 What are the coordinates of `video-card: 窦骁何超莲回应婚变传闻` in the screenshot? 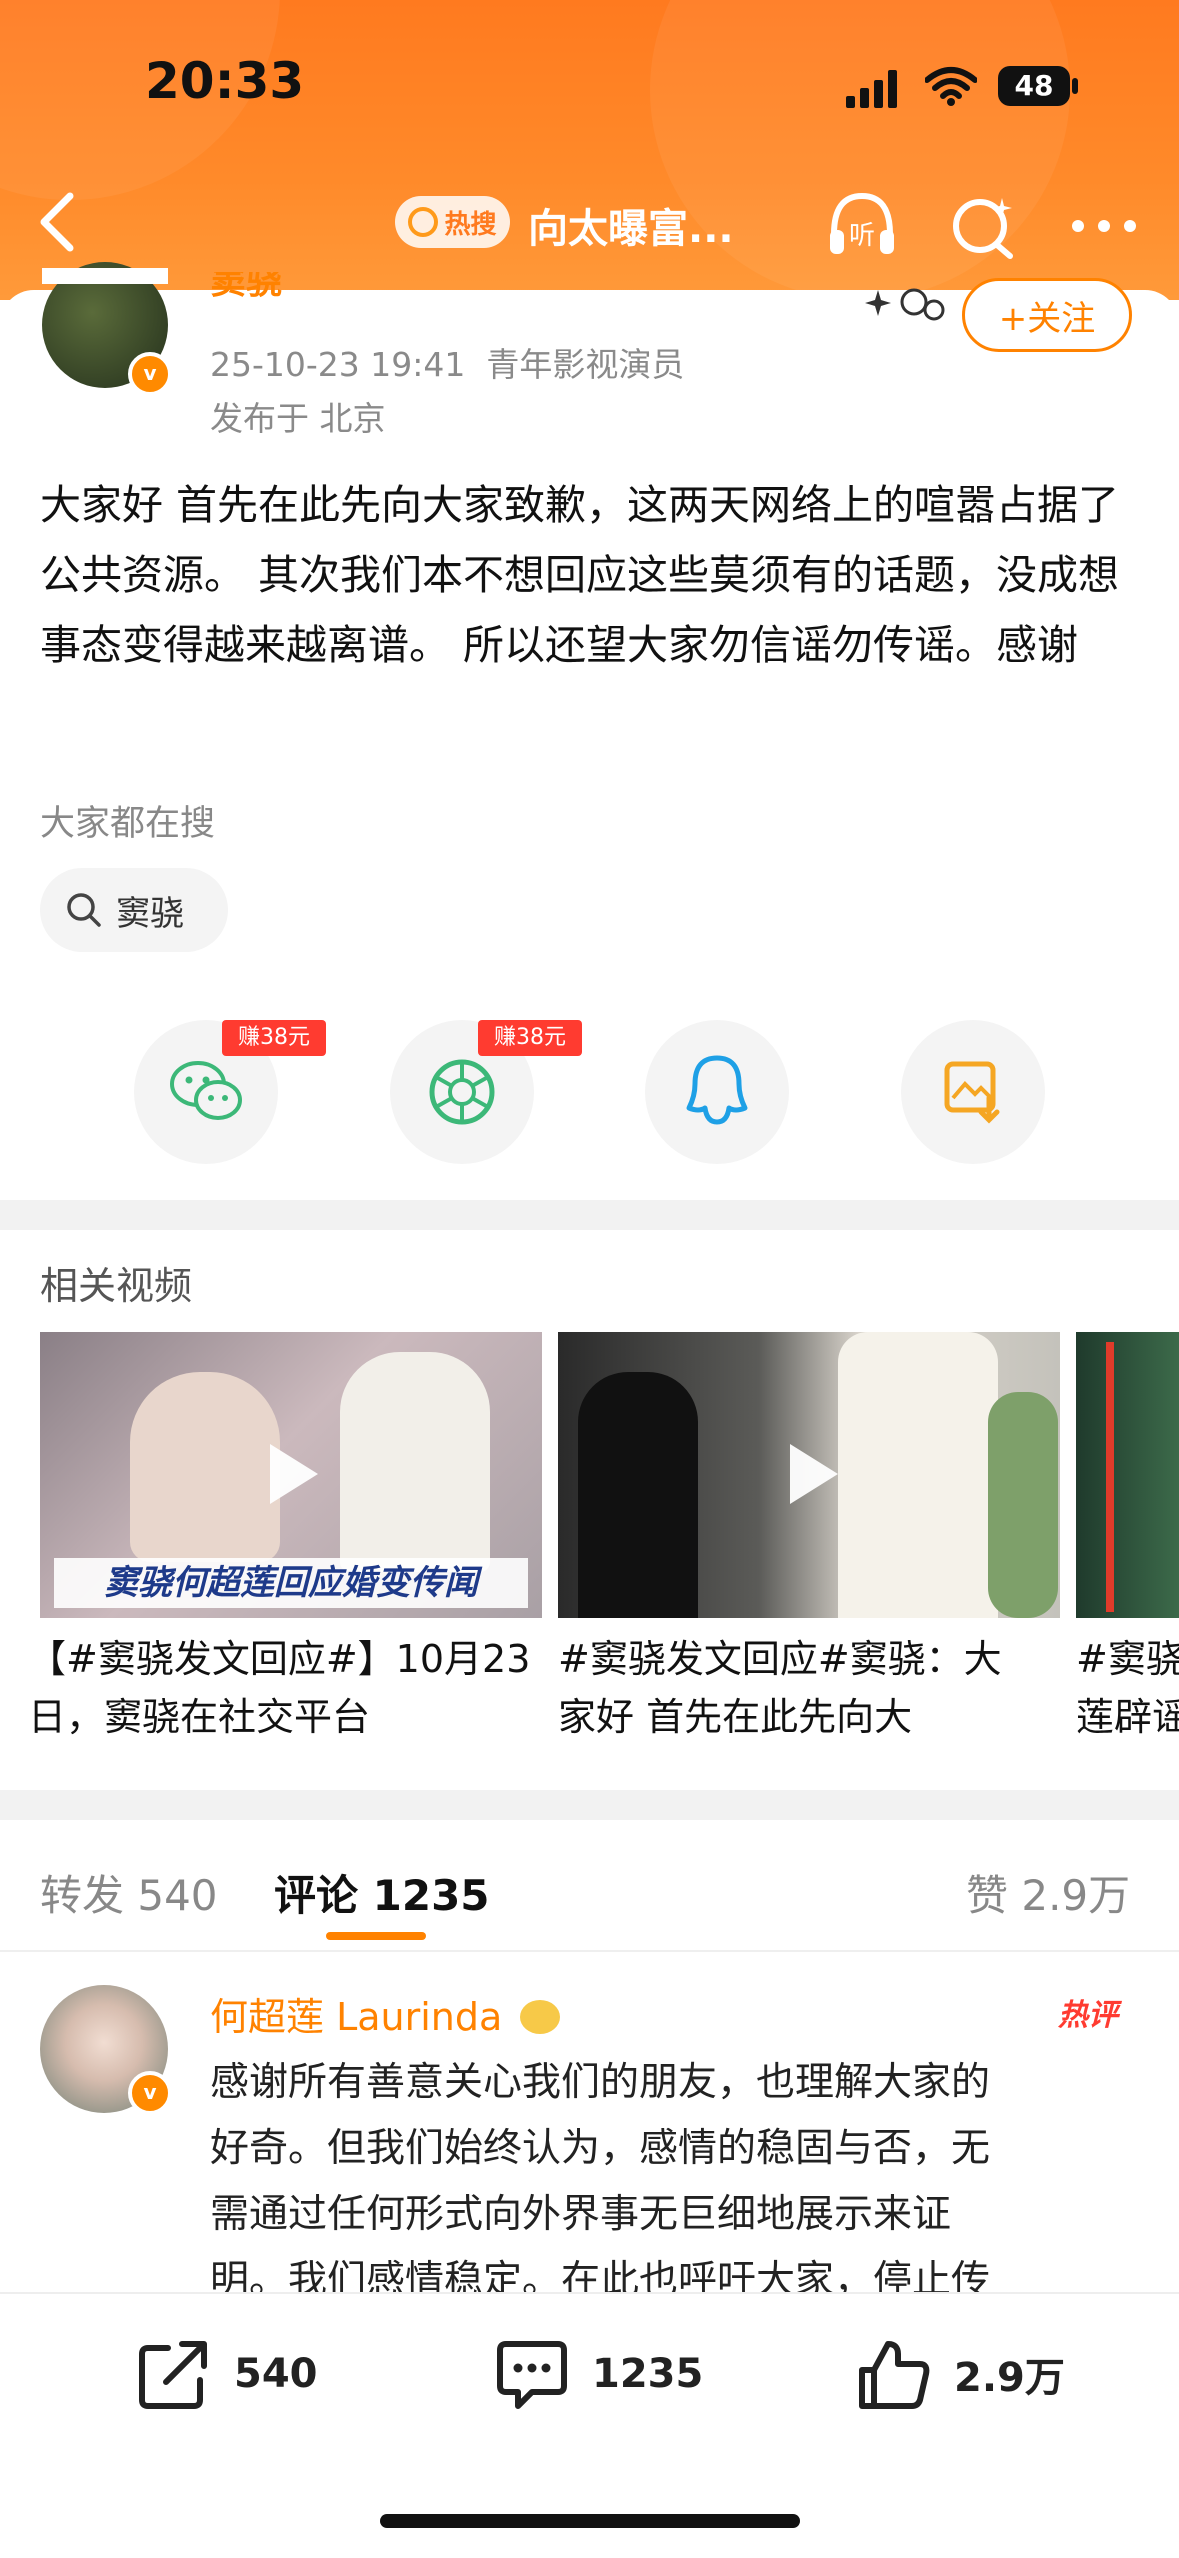 It's located at (291, 1475).